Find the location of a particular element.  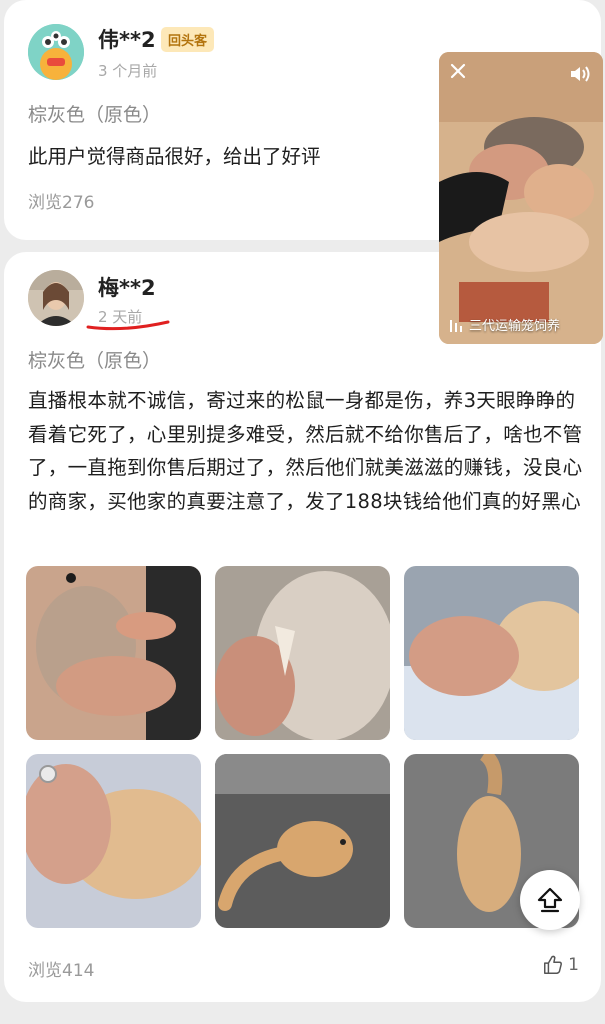

bars-icon is located at coordinates (456, 325).